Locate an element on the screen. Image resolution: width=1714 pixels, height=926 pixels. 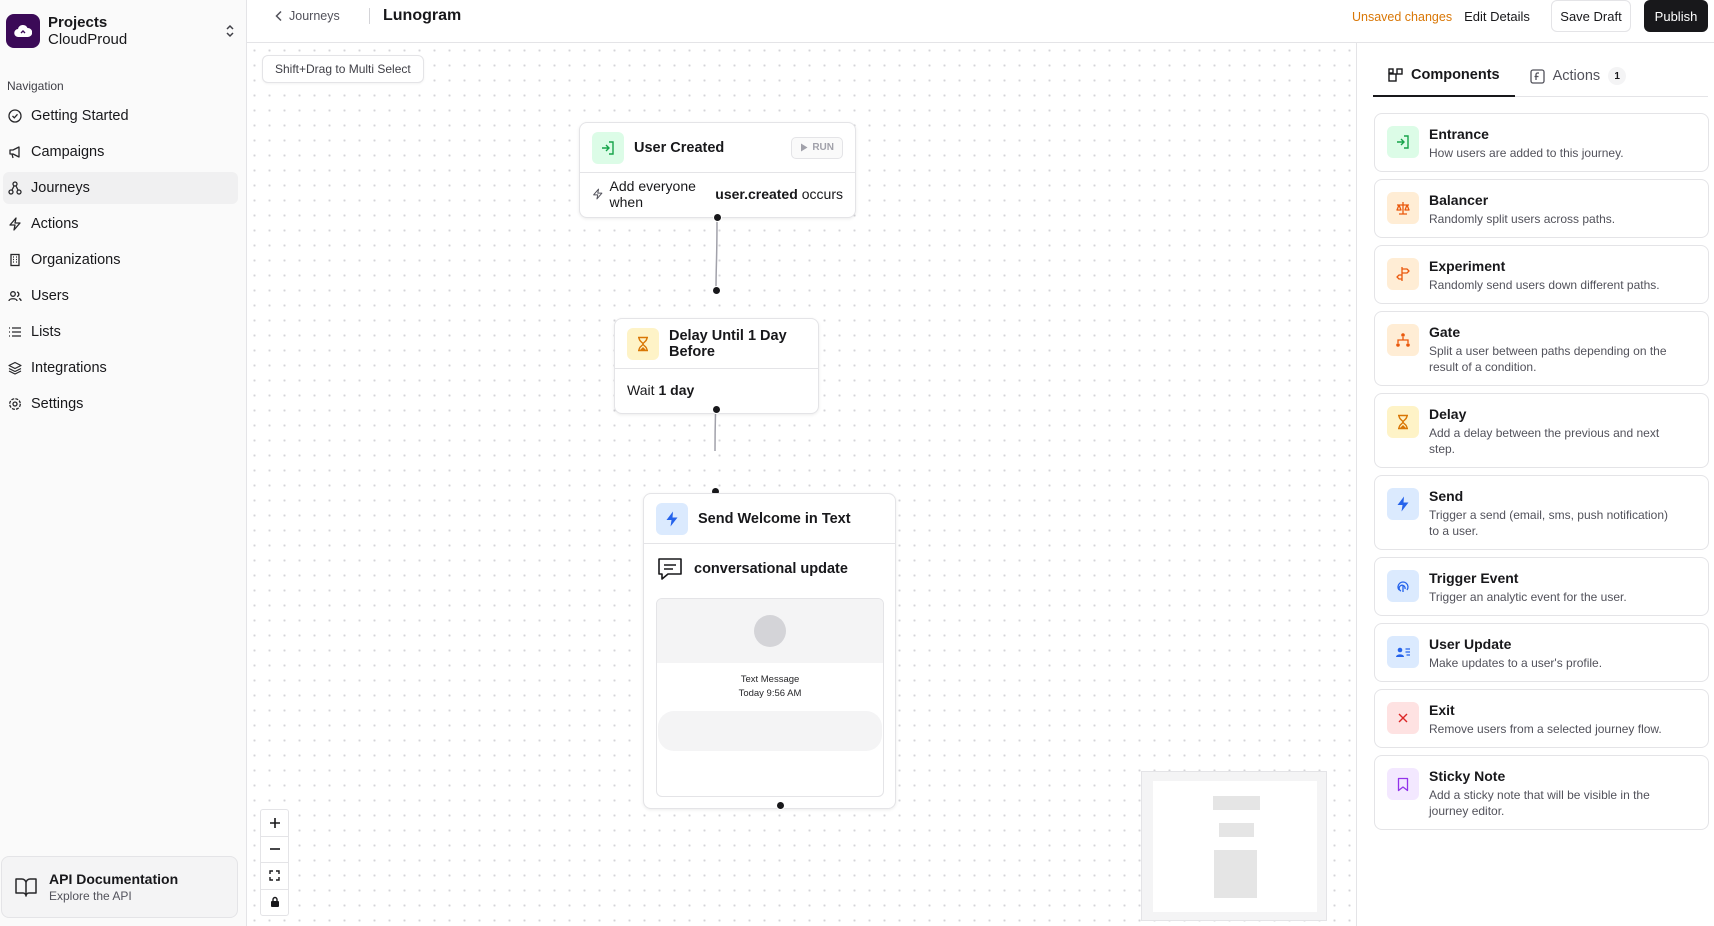
component-title: Send is located at coordinates (1446, 496).